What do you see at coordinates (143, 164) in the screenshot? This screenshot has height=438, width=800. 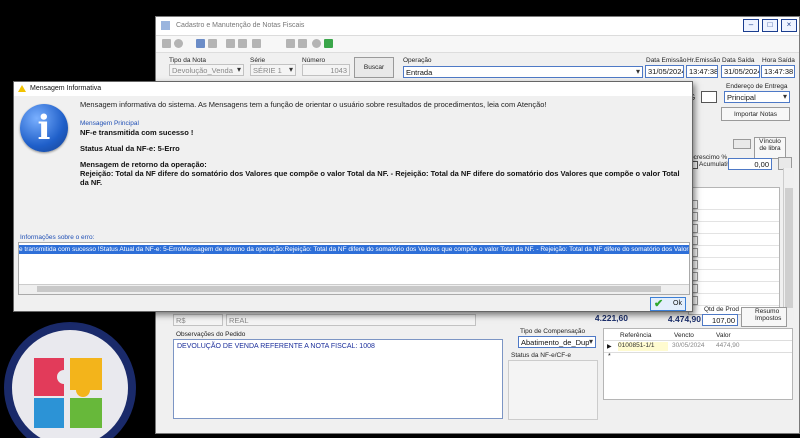 I see `retorno-title: Mensagem de retorno da operação:` at bounding box center [143, 164].